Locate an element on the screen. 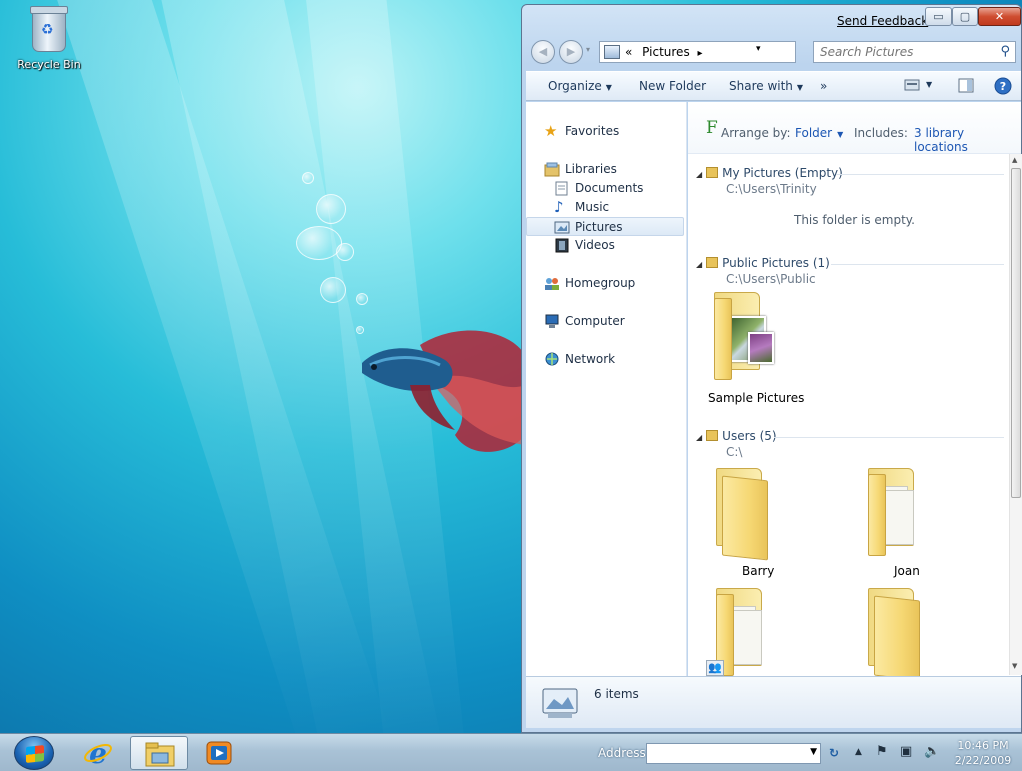 This screenshot has width=1022, height=771. taskbar: e Address ▼ ↻ ▲ ⚑ ▣ 🔈 10:46 PM 2/22/2009 is located at coordinates (511, 752).